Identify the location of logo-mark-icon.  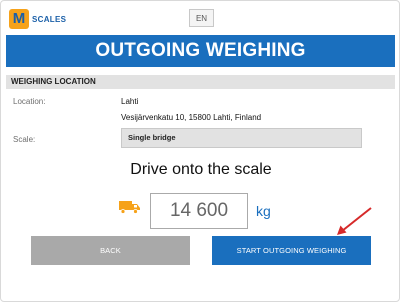
(19, 19).